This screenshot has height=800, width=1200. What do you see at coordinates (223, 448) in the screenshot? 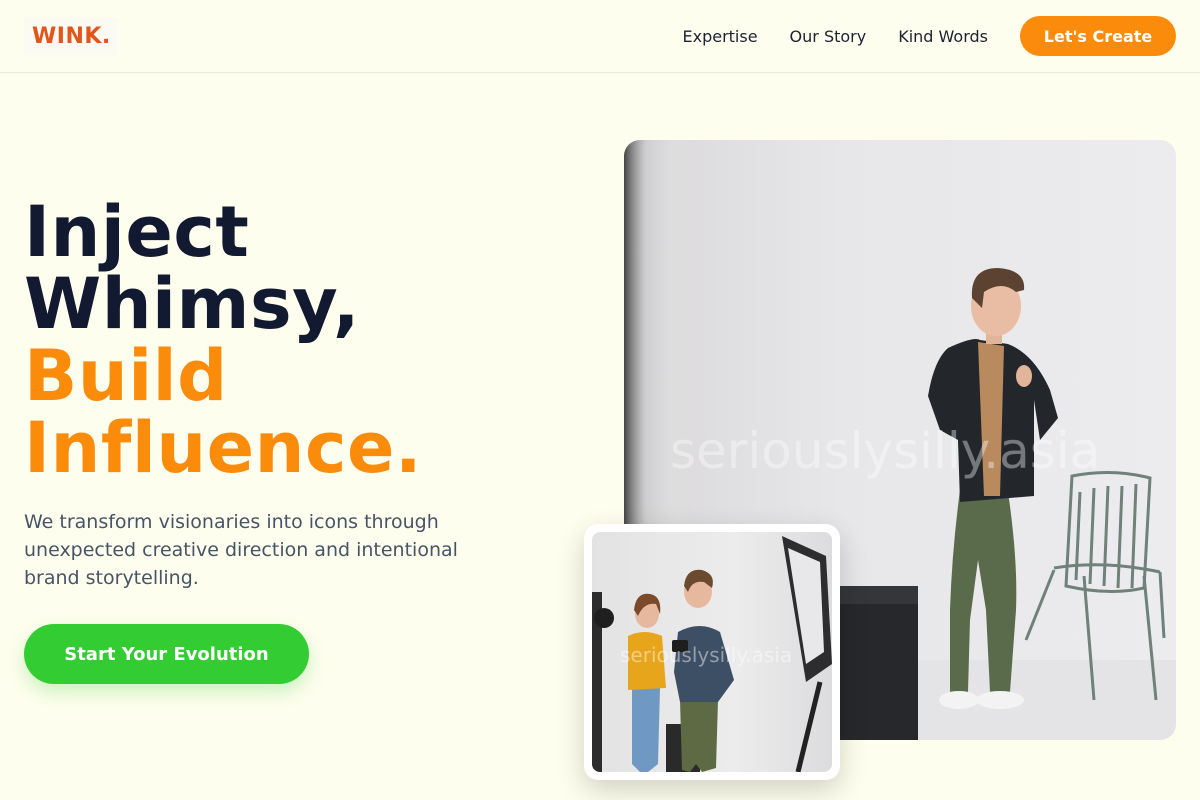
I see `hero-title-line-4: Influence.` at bounding box center [223, 448].